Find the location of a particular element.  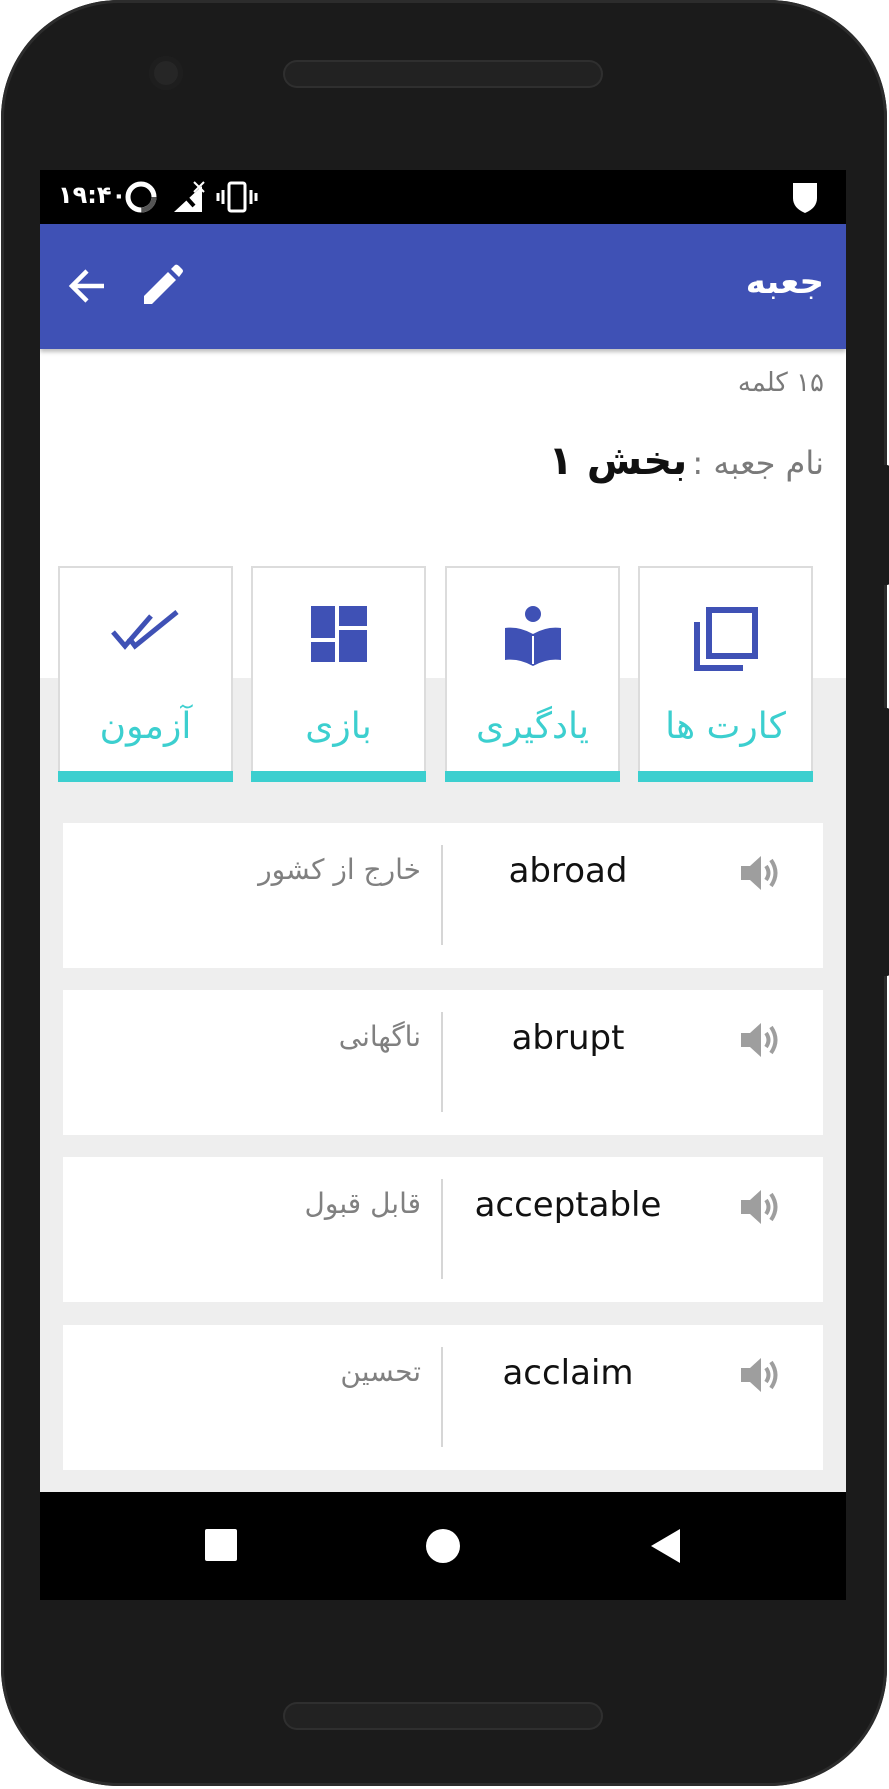

power-button is located at coordinates (884, 525).